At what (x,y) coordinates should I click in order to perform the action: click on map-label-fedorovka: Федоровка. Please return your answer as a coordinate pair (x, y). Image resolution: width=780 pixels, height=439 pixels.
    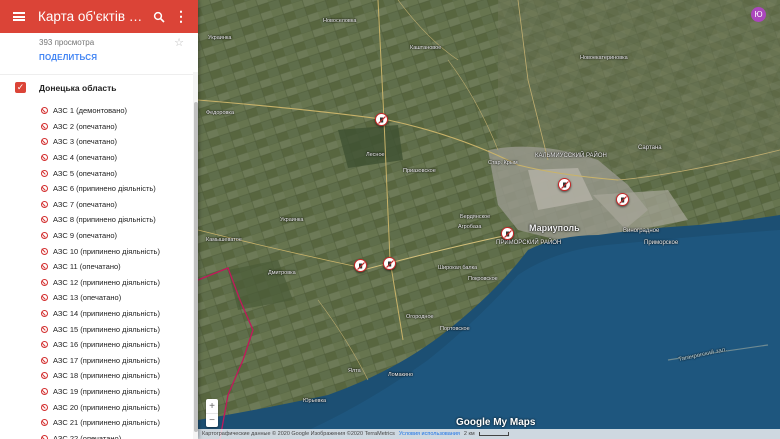
    Looking at the image, I should click on (220, 113).